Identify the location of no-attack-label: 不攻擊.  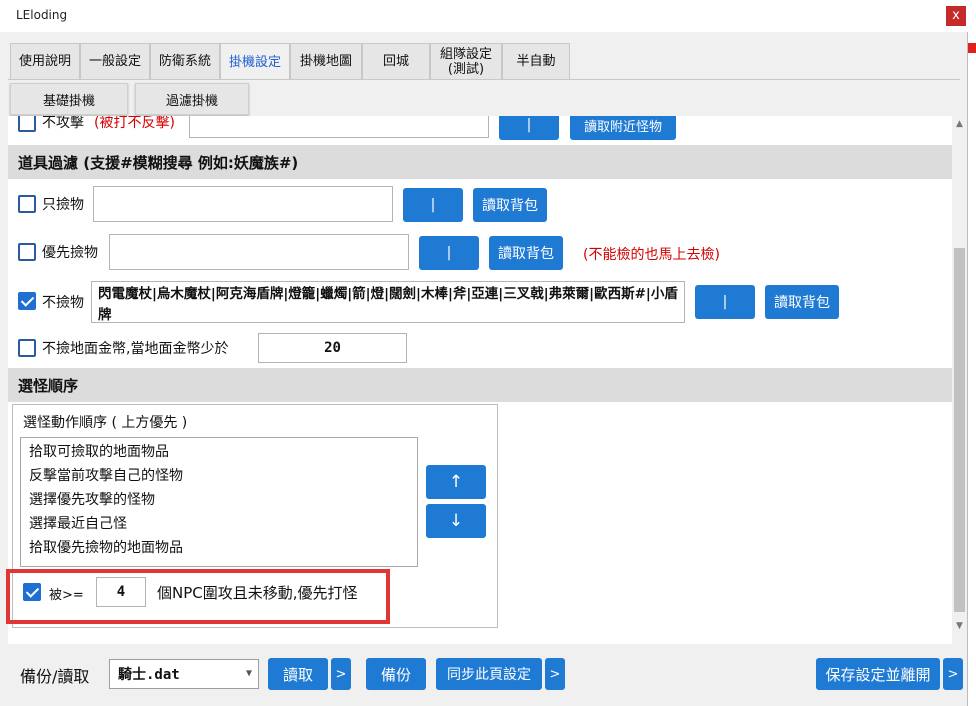
(63, 123).